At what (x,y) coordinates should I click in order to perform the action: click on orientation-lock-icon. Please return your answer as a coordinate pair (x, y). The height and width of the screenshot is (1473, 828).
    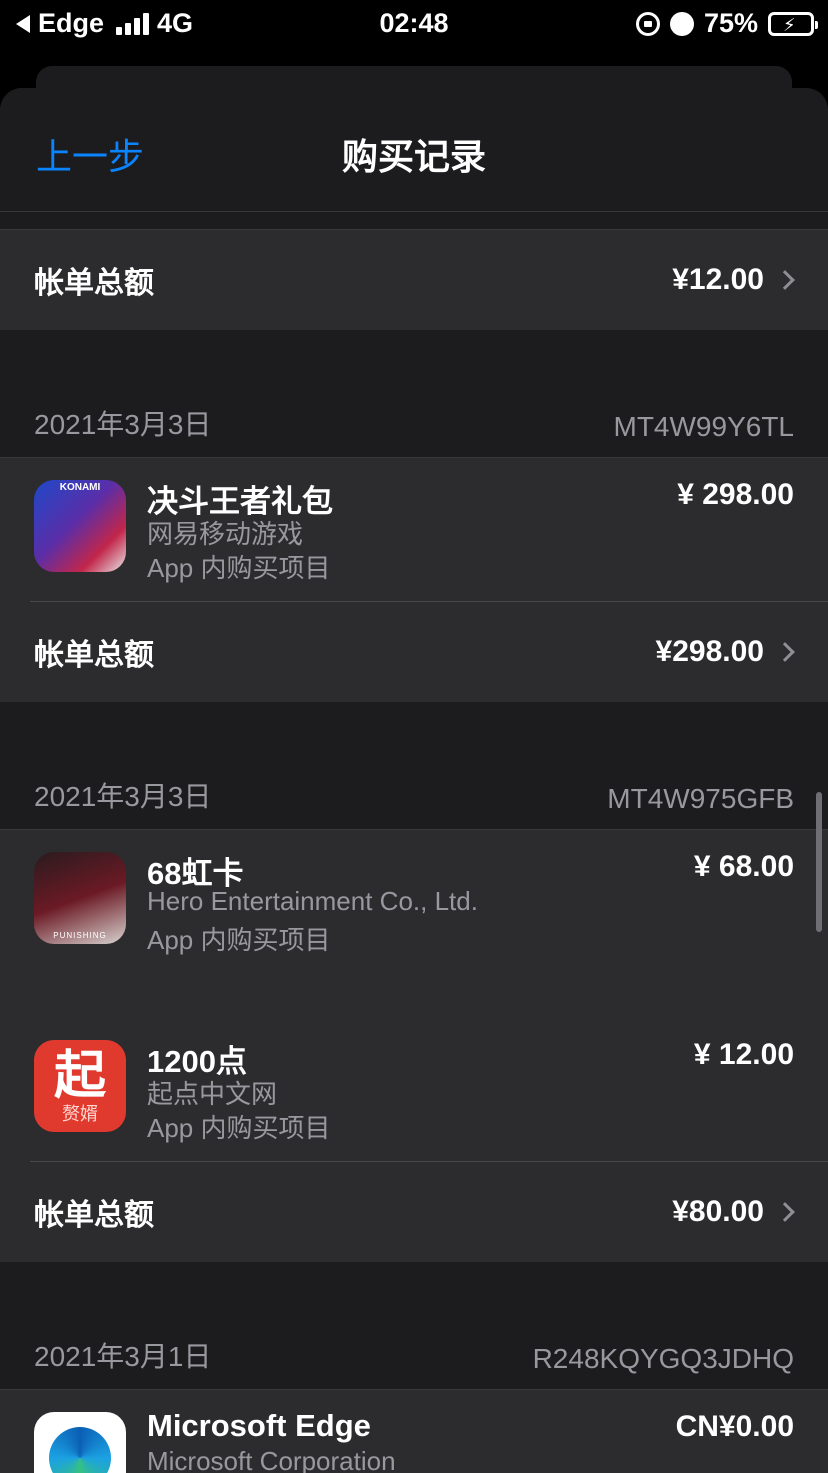
    Looking at the image, I should click on (647, 23).